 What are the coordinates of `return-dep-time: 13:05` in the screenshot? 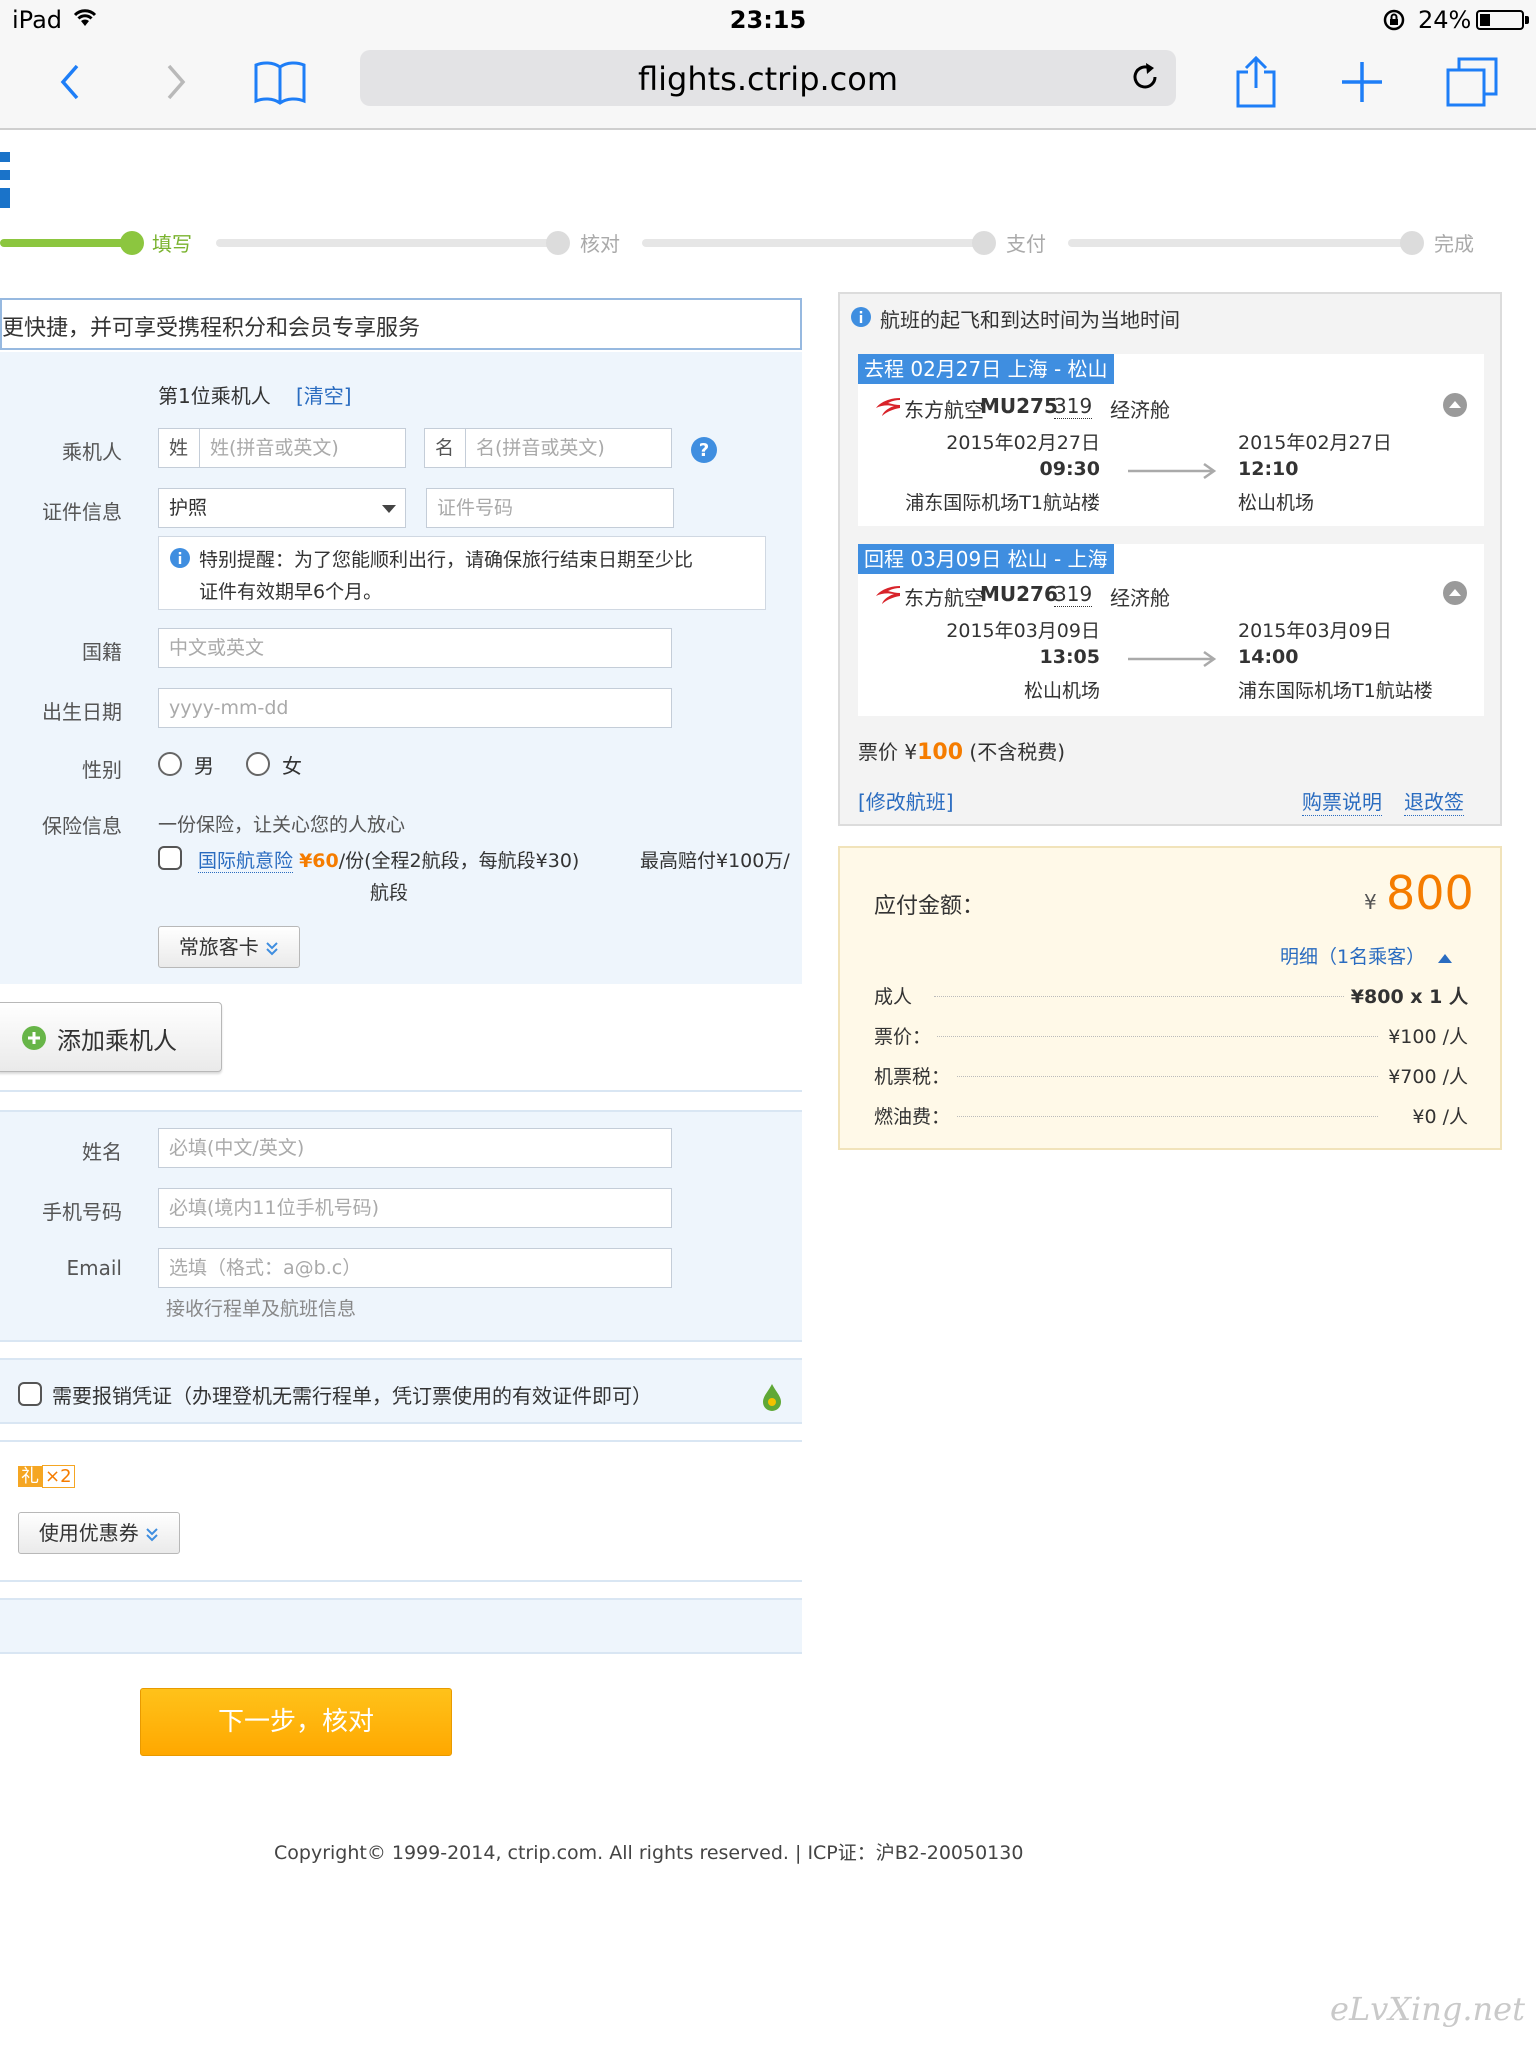 It's located at (1069, 657).